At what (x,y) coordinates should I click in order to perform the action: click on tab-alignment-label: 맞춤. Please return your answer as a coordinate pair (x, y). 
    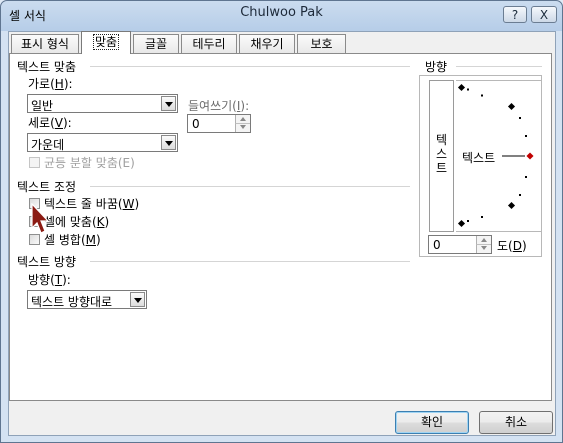
    Looking at the image, I should click on (106, 42).